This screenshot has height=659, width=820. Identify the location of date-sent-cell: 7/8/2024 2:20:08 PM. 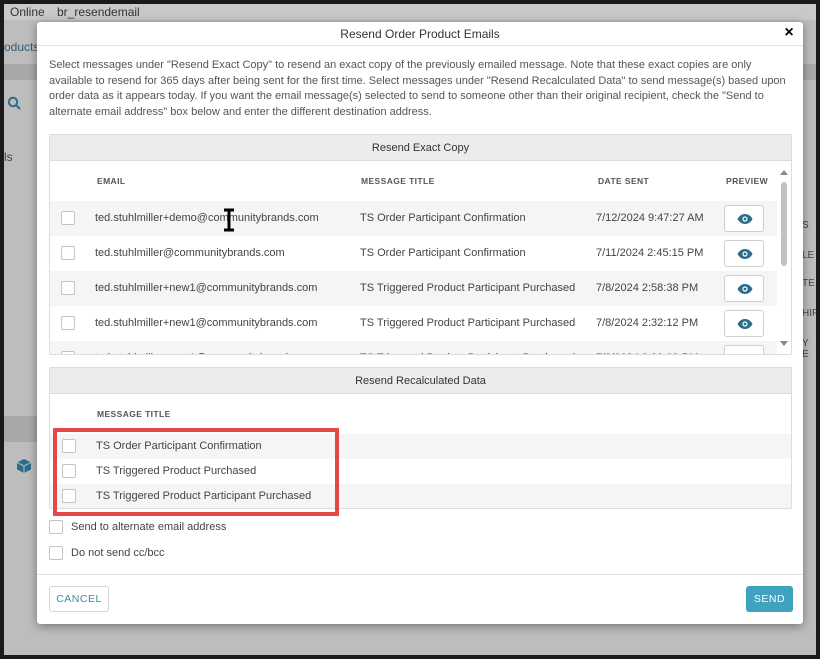
(647, 347).